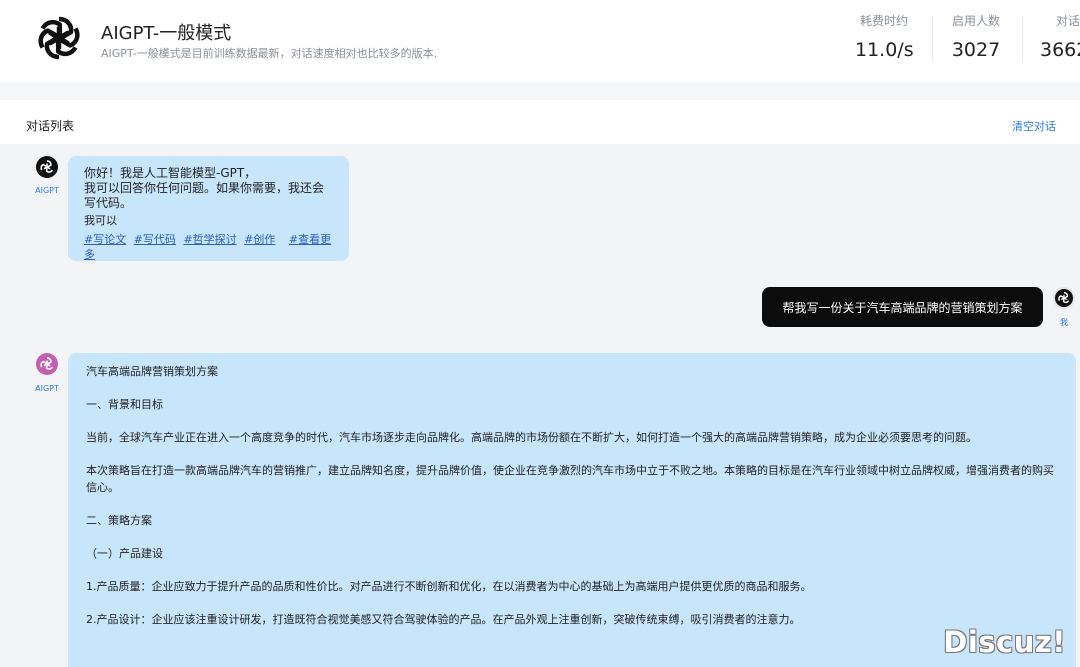  I want to click on reply-section-title: 二、策略方案, so click(119, 520).